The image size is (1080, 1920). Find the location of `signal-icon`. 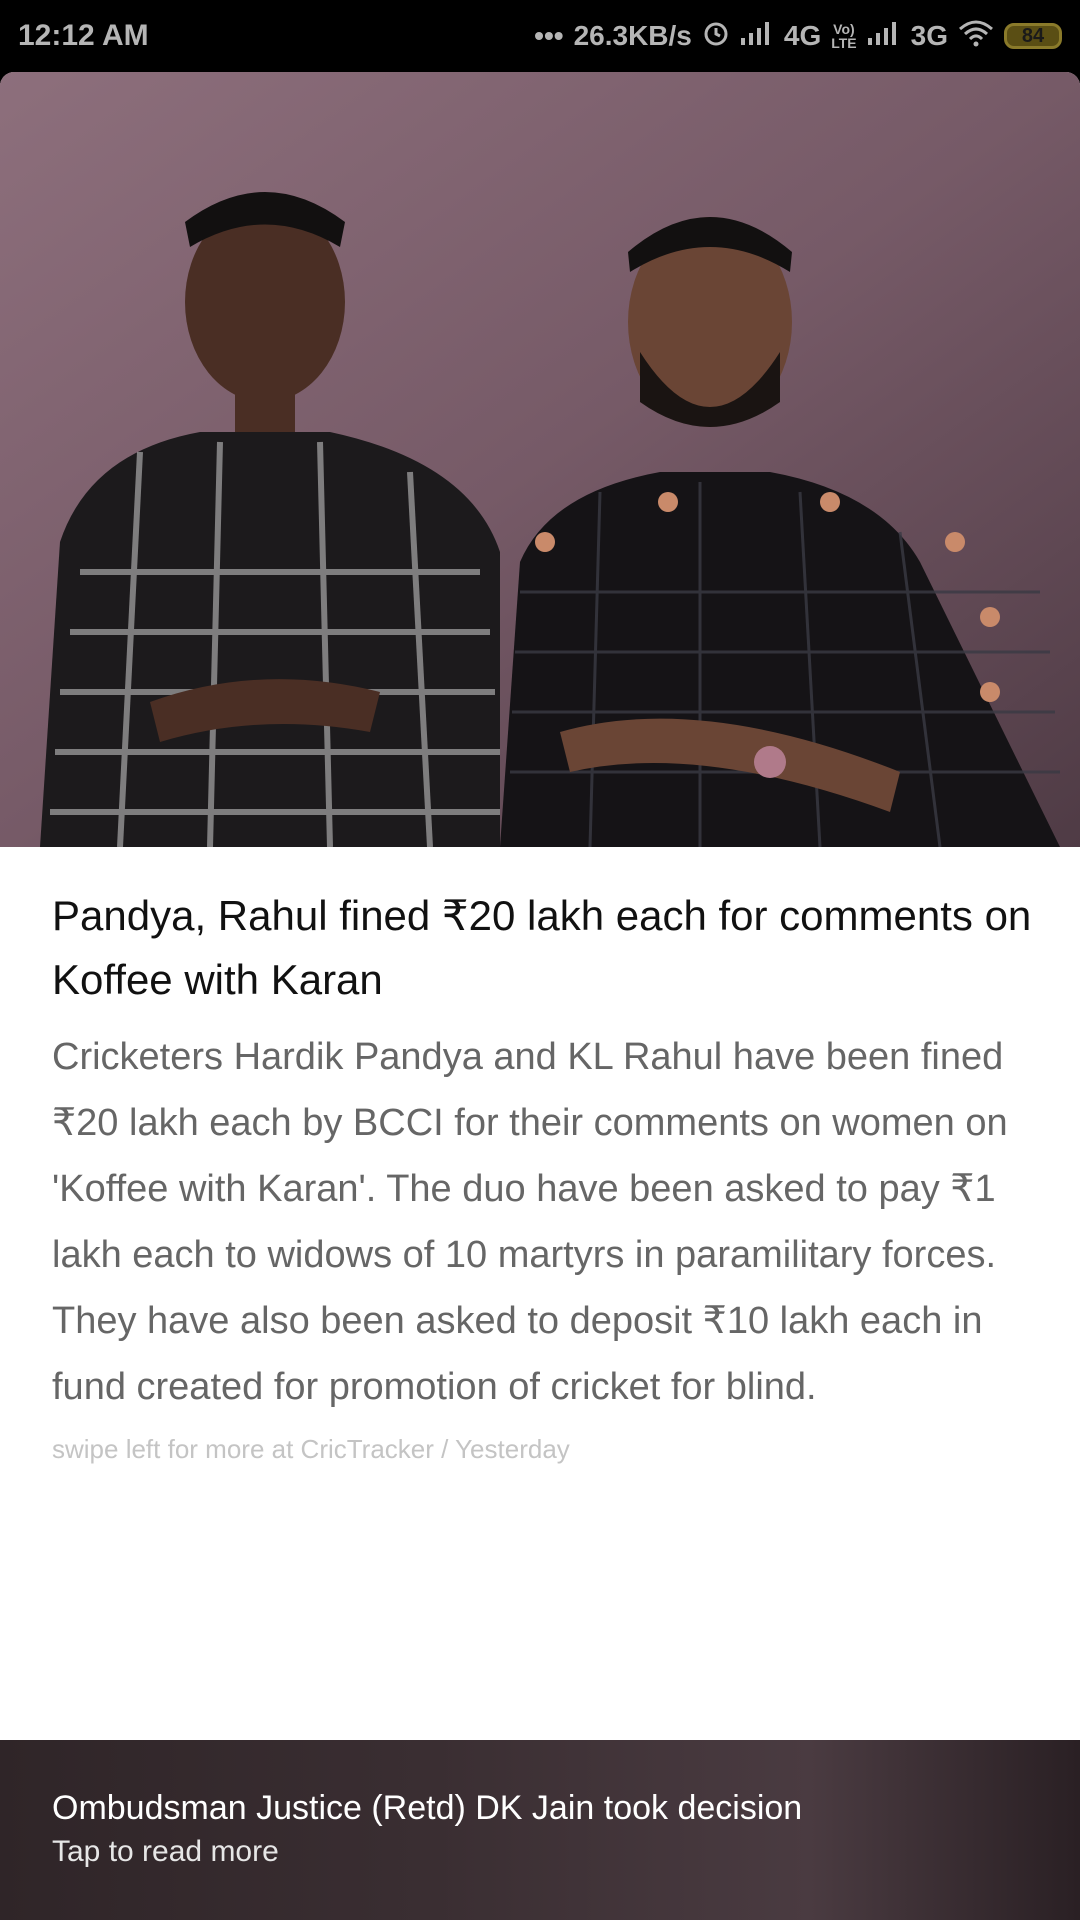

signal-icon is located at coordinates (757, 36).